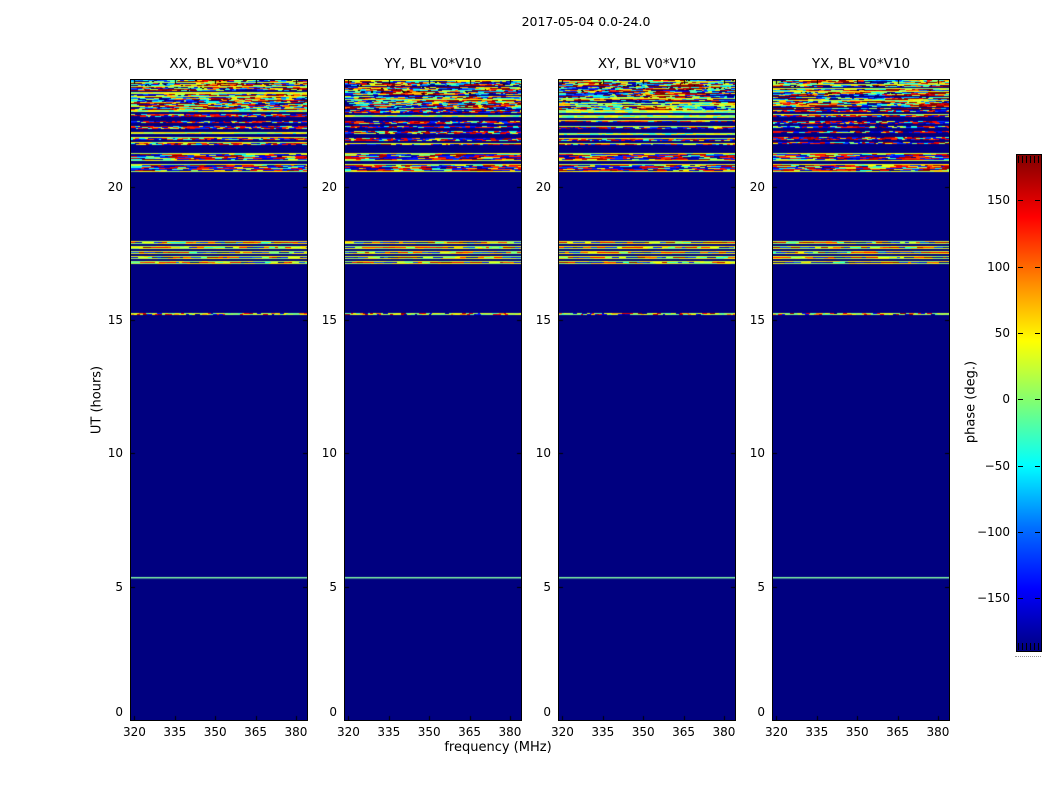 This screenshot has height=800, width=1050. I want to click on colorbar-tick-label: −150, so click(993, 598).